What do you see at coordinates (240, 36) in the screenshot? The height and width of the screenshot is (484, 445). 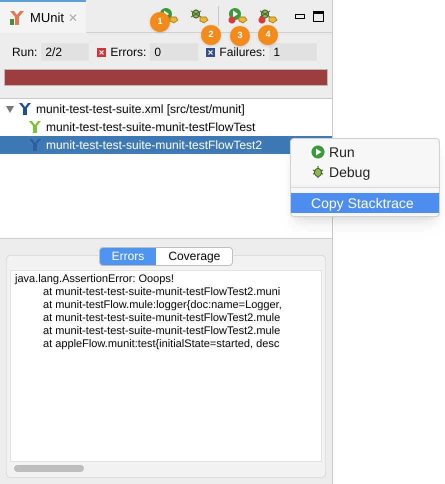 I see `step-badge: 3` at bounding box center [240, 36].